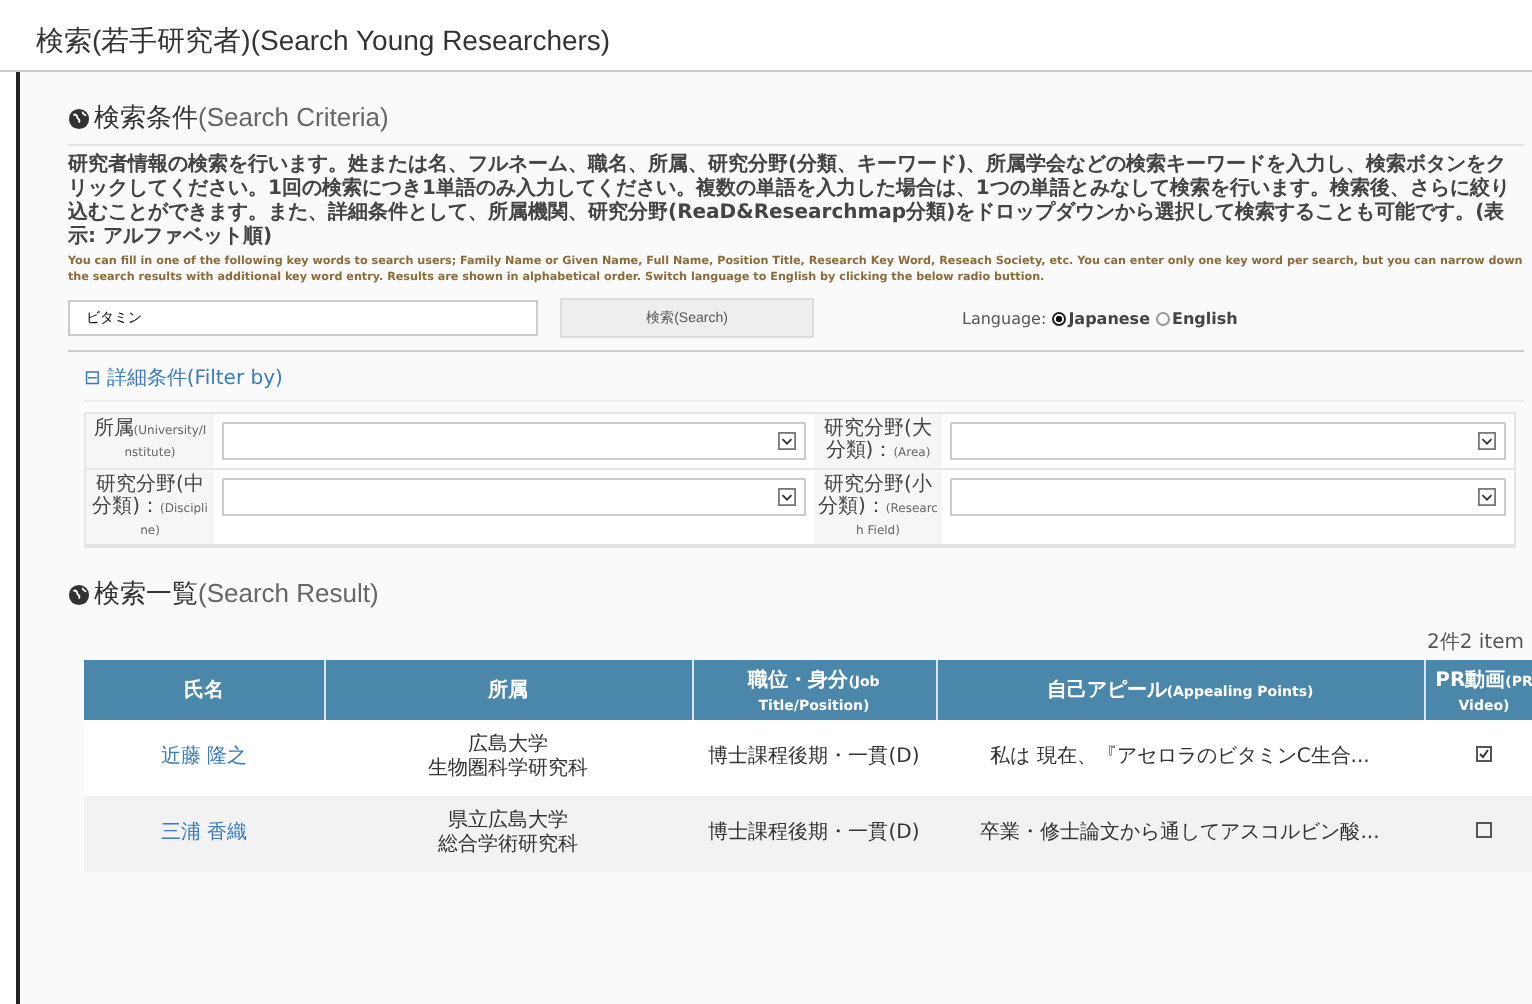  Describe the element at coordinates (790, 202) in the screenshot. I see `description-text: 研究者情報の検索を行います。姓または名、フルネーム、職名、所属、研究分野(分類、キーワード)、所属学会などの検索キーワードを入力し、検索ボタンをクリックしてください。1回の検索につき1単語のみ入力してください。複数の単語を入力した場合は、1つの単語とみなして検索を行います。検索後、さらに絞り込むことができます。また、詳細条件として、所属機関、研究分野(ReaD&Researchmap分類)をドロップダウンから選択して検索することも可能です。(表示: アルファベット順)` at that location.